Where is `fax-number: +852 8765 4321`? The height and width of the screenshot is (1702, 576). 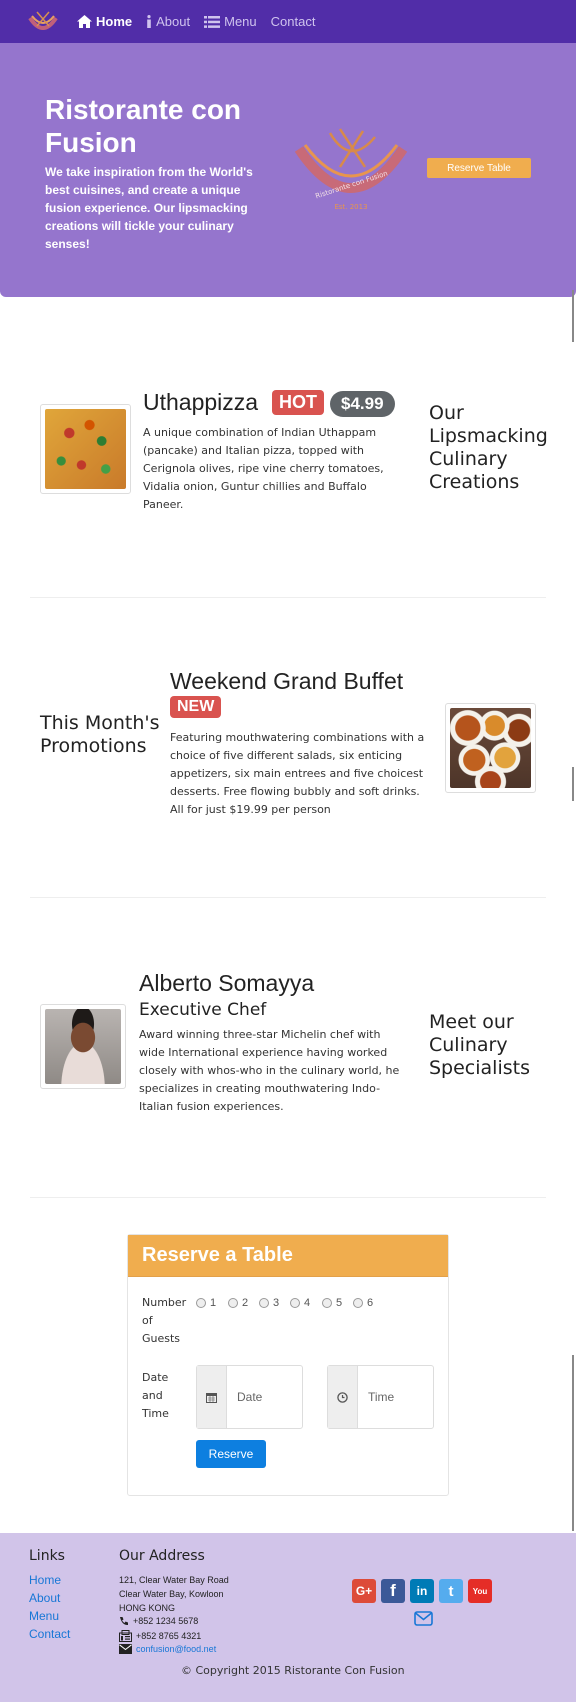
fax-number: +852 8765 4321 is located at coordinates (169, 1636).